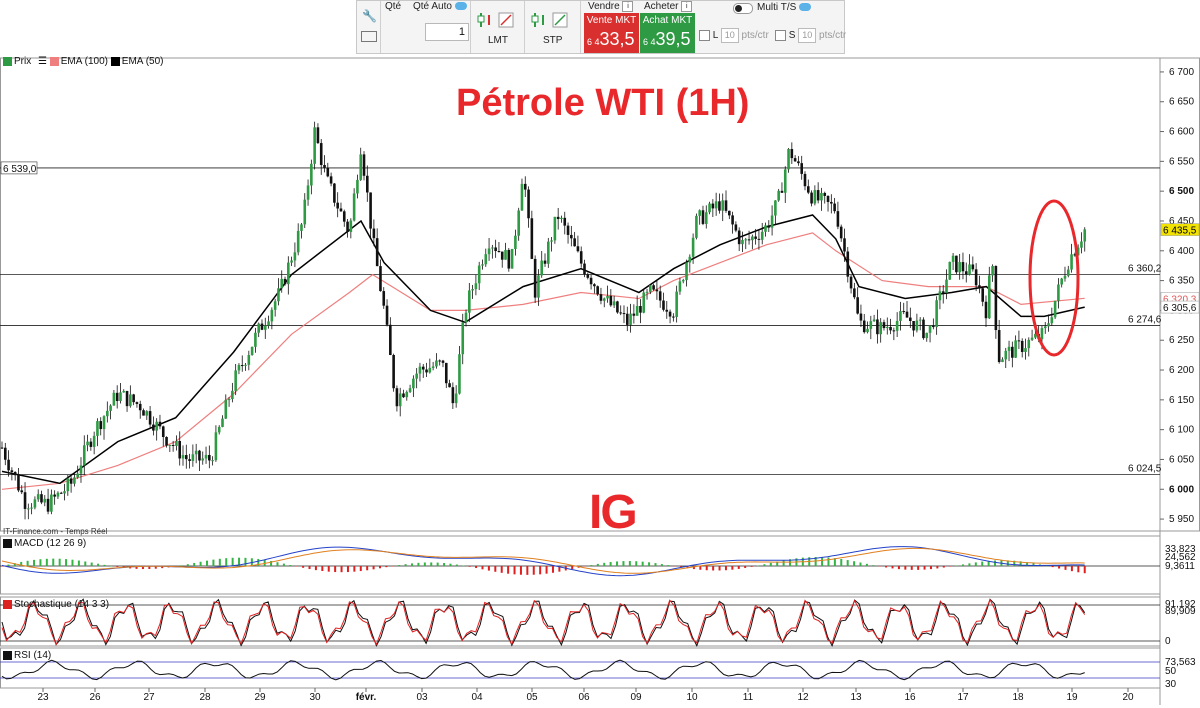 The height and width of the screenshot is (708, 1200). What do you see at coordinates (667, 33) in the screenshot?
I see `buy-market-button: Achat MKT 6 439,5` at bounding box center [667, 33].